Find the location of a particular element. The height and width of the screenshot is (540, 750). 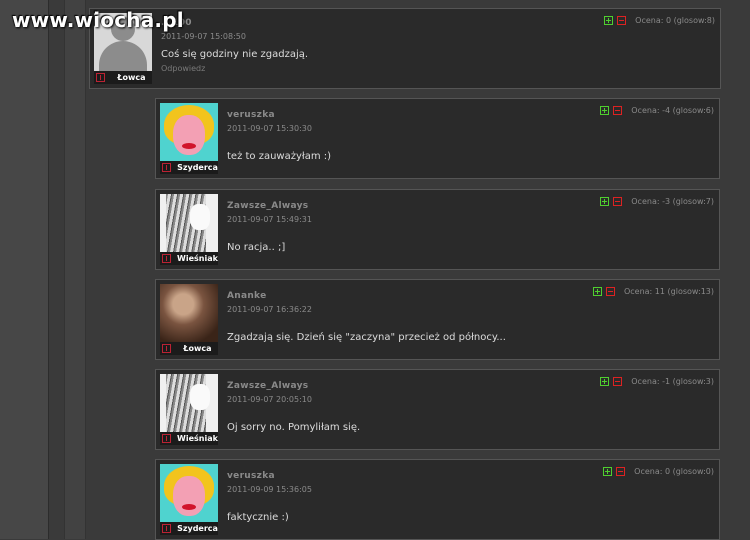

vote-score: Ocena: -1 (glosow:3) is located at coordinates (672, 381).